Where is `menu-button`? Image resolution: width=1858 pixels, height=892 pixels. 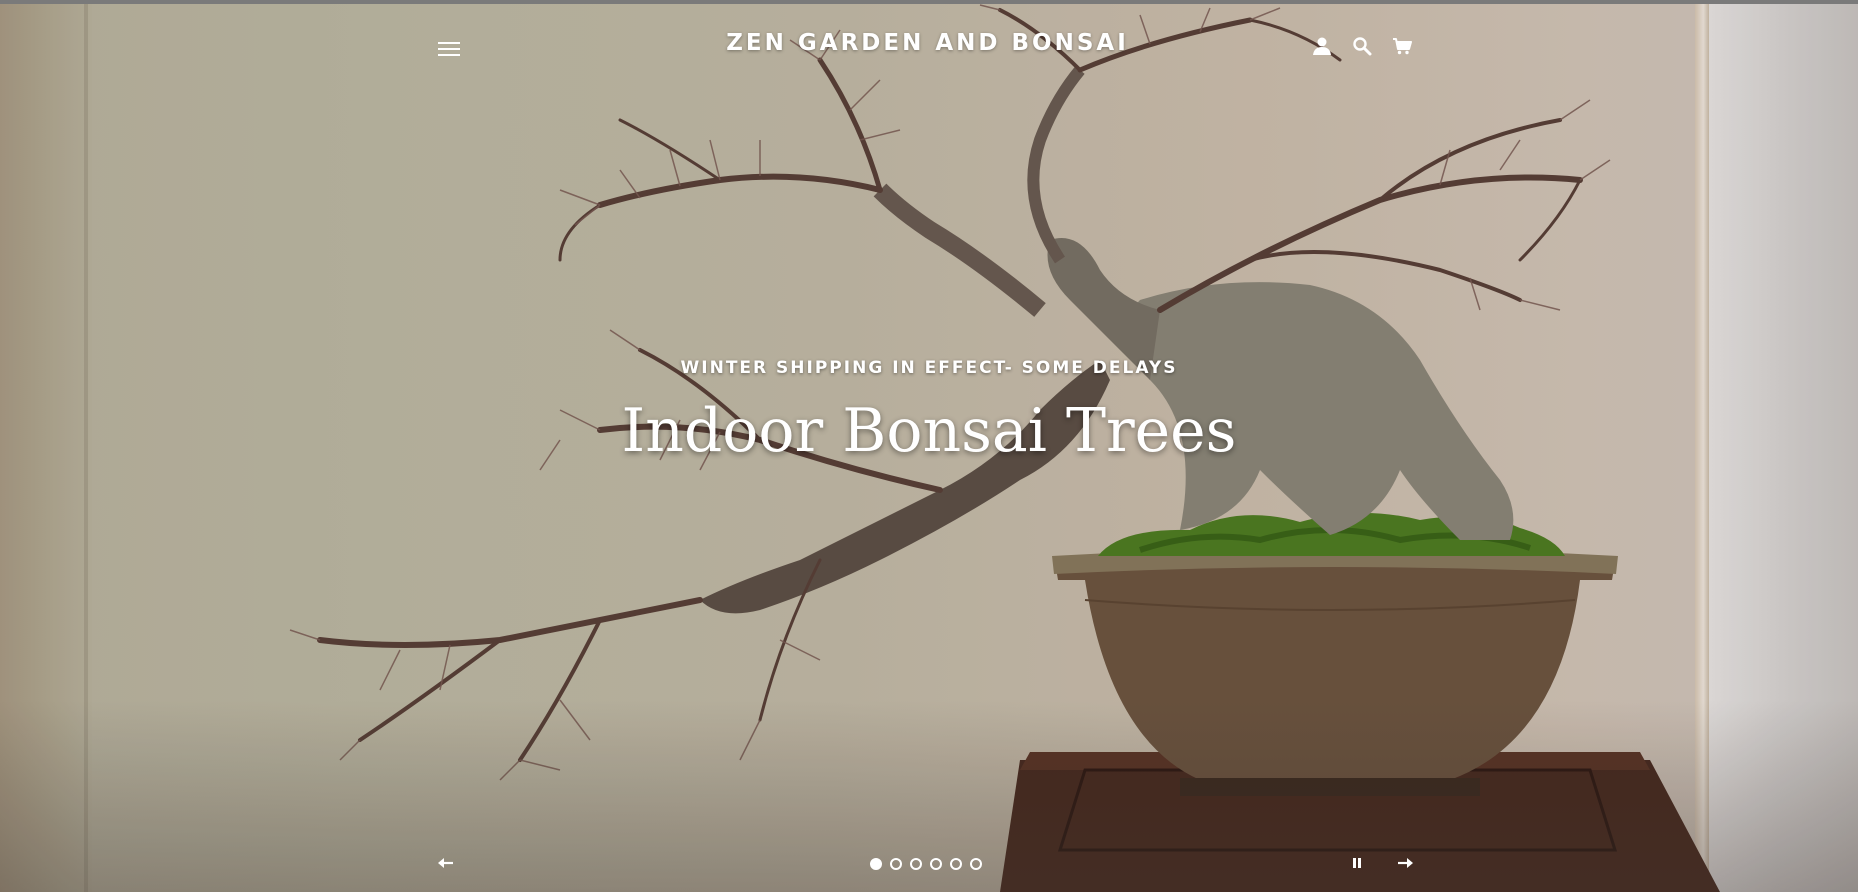
menu-button is located at coordinates (449, 51).